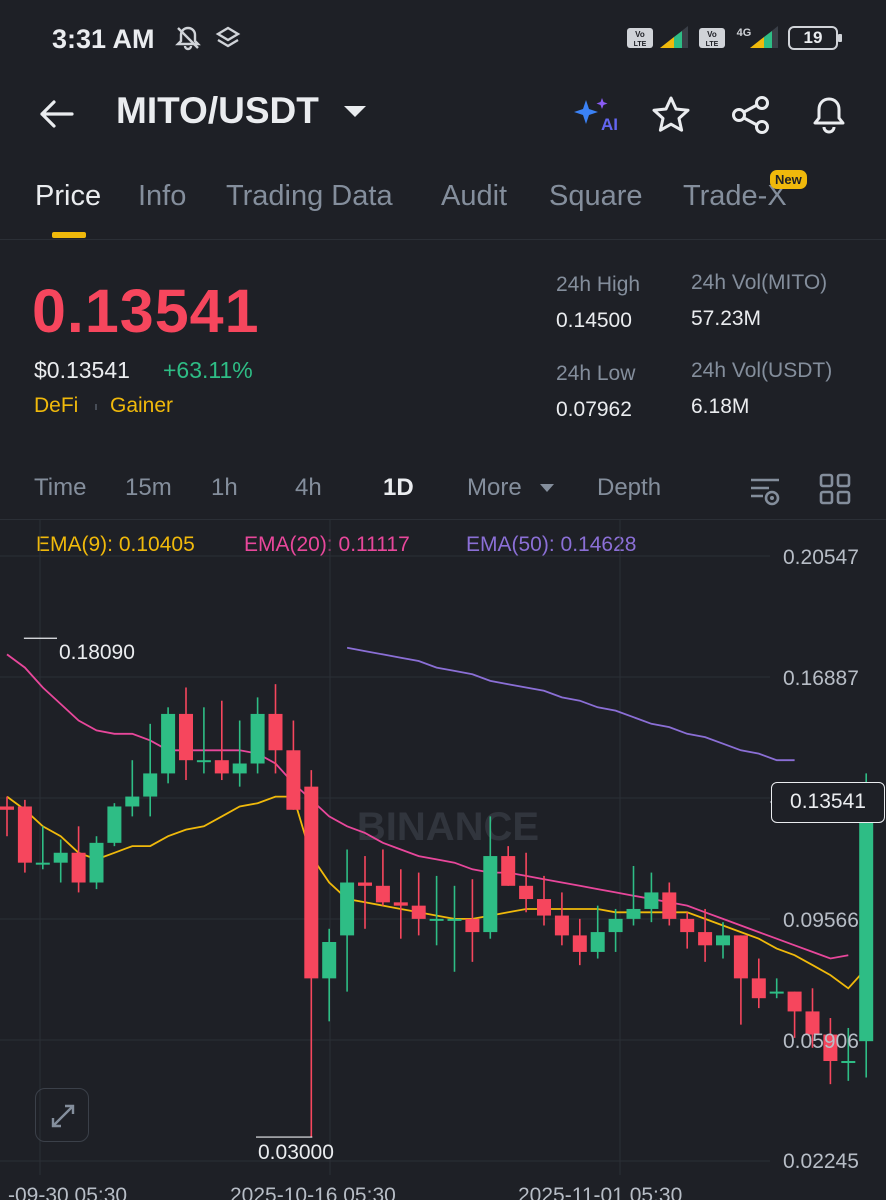 Image resolution: width=886 pixels, height=1200 pixels. I want to click on interval-4h: 4h, so click(308, 488).